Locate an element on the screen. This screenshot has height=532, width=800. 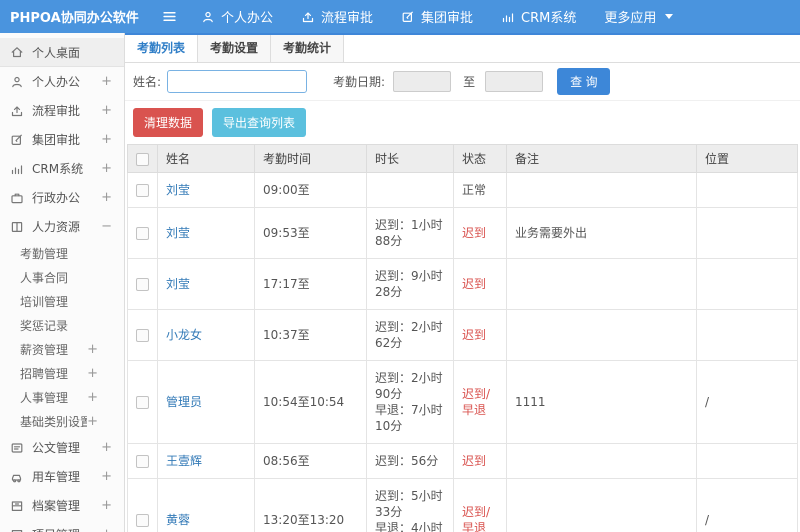
sidebar-subitem-label: 基础类别设置 is located at coordinates (54, 421).